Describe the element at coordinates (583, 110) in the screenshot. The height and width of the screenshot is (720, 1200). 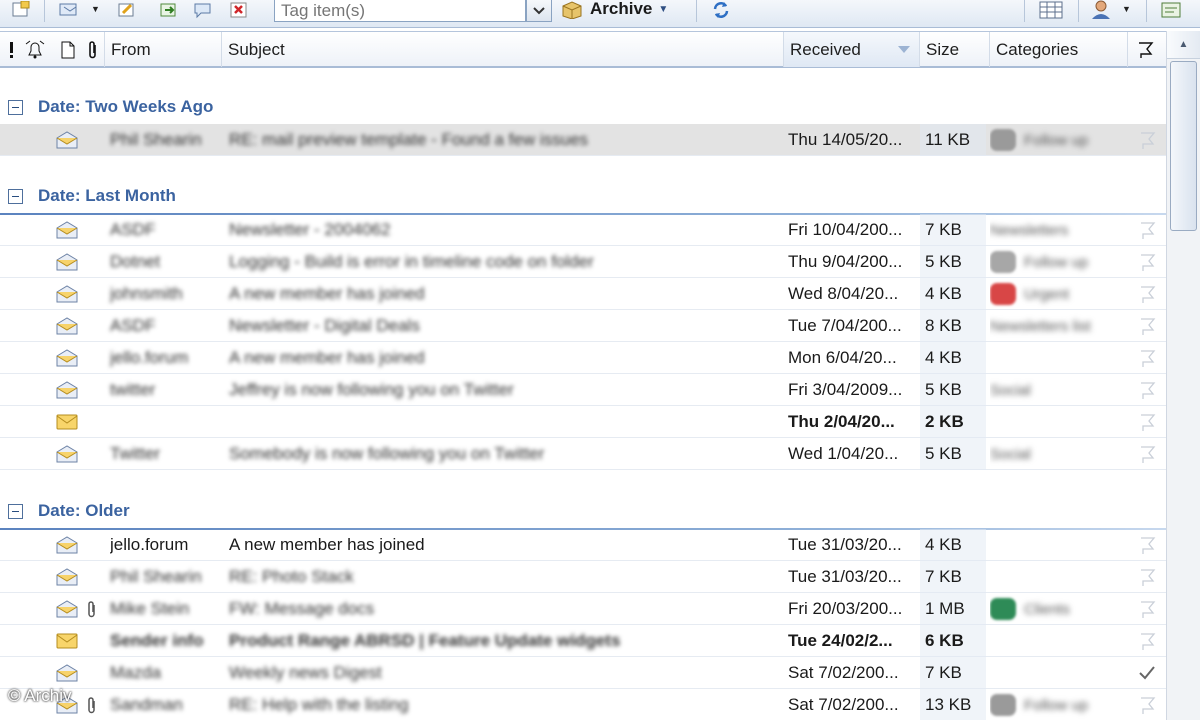
I see `group-header: Date: Two Weeks Ago` at that location.